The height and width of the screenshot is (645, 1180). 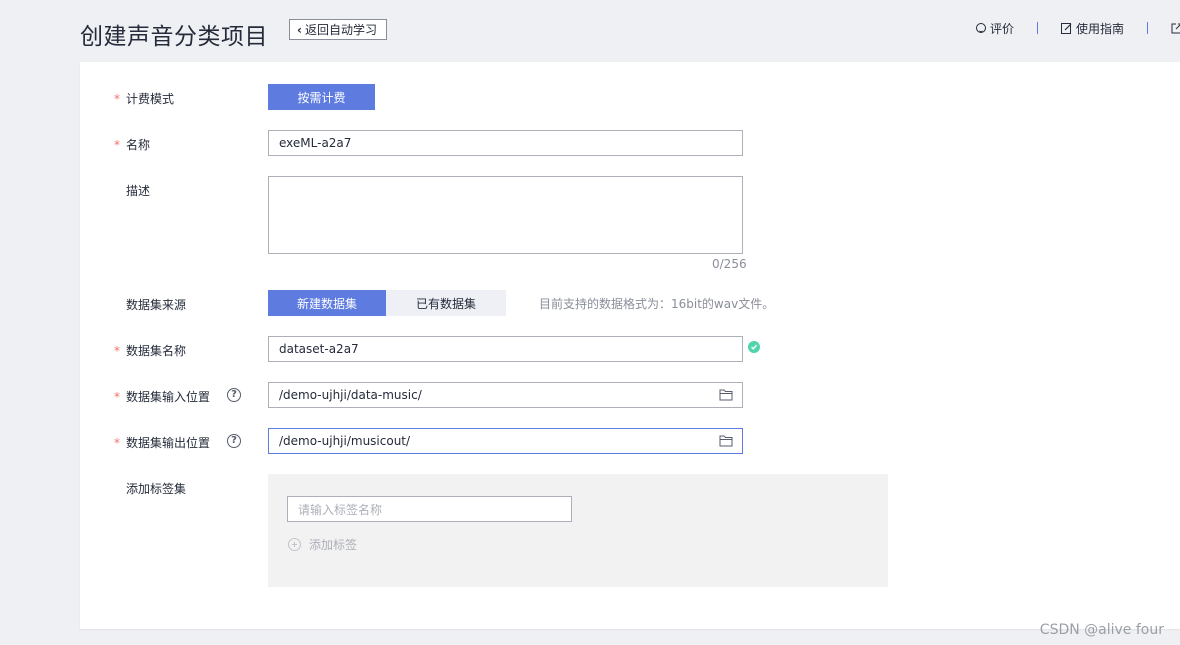 I want to click on edit-doc-icon, so click(x=1066, y=28).